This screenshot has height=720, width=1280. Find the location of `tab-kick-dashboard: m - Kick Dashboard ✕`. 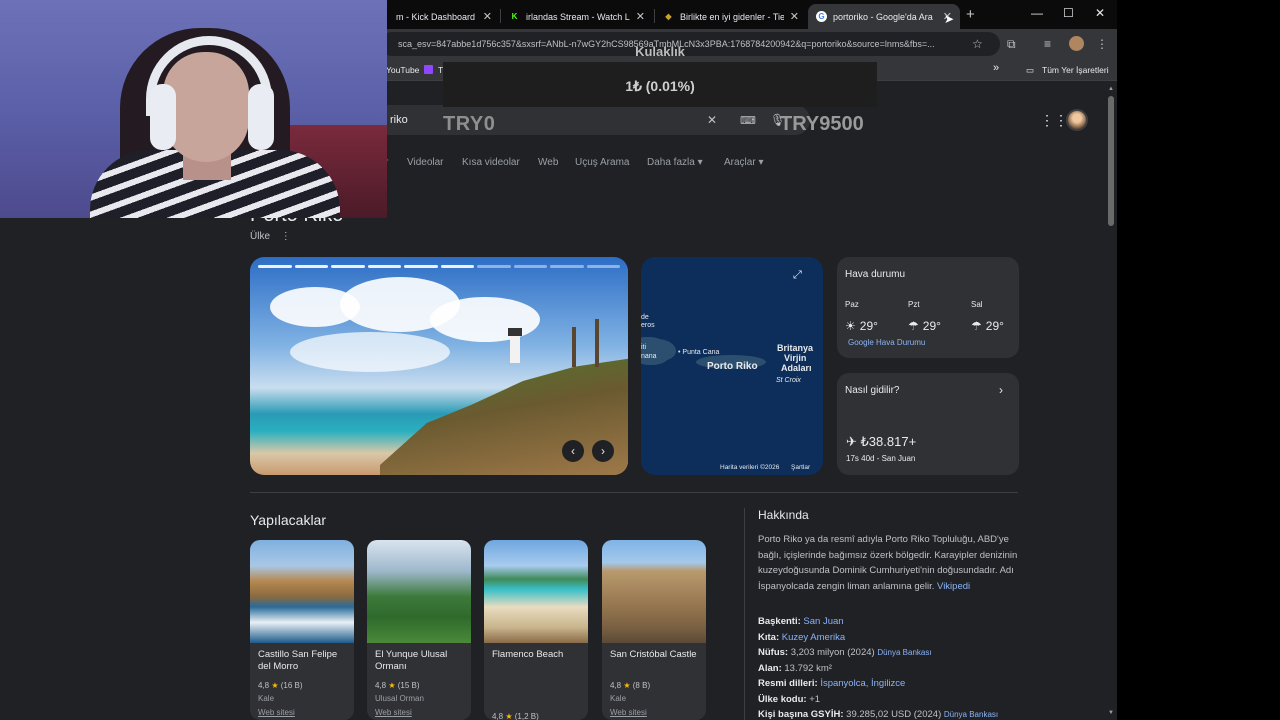

tab-kick-dashboard: m - Kick Dashboard ✕ is located at coordinates (444, 16).